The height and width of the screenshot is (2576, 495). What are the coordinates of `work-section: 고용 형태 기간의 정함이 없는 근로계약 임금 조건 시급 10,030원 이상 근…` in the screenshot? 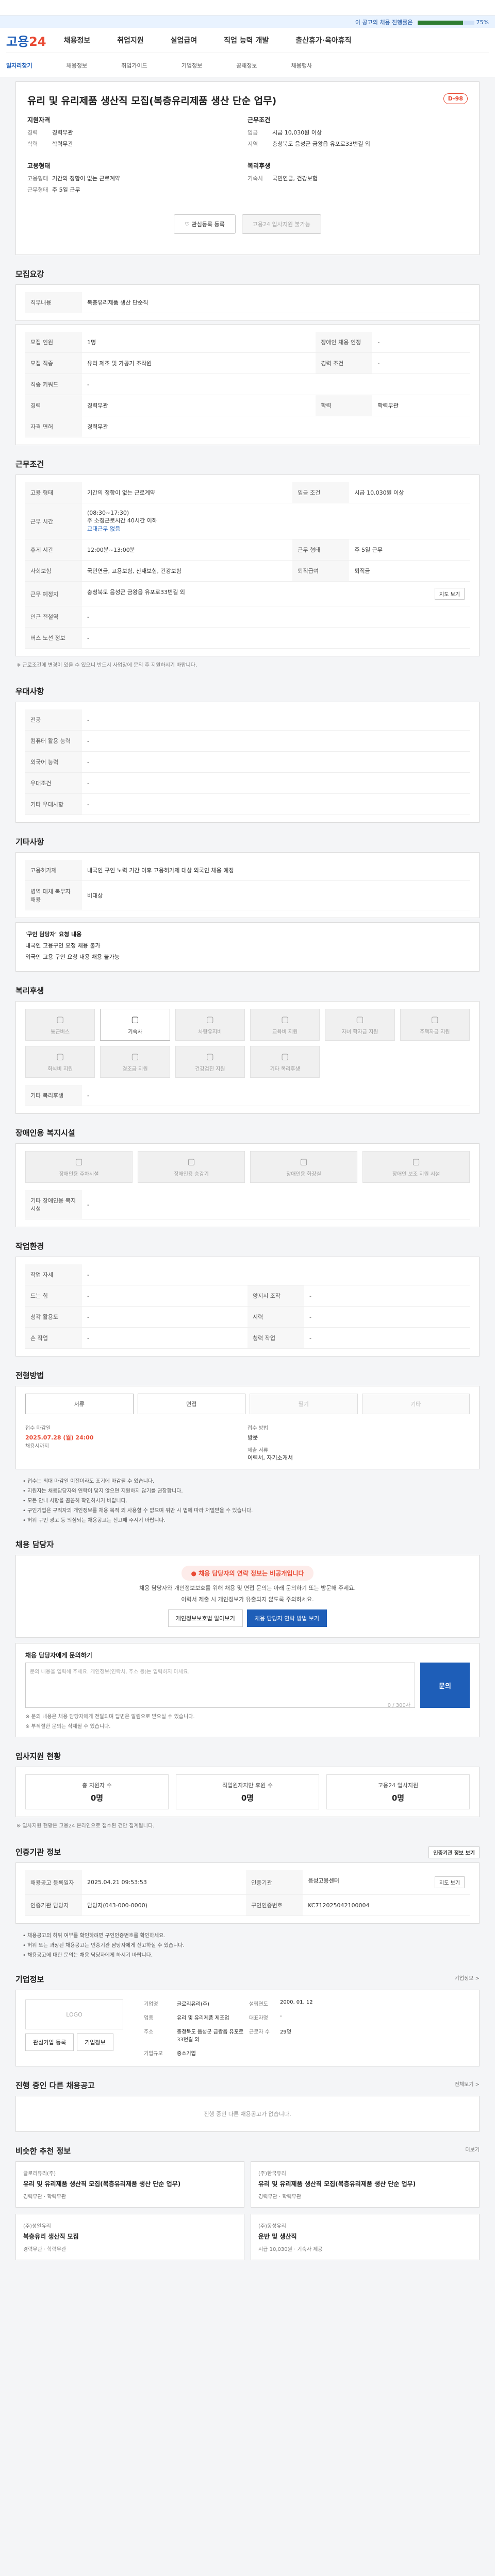 It's located at (247, 565).